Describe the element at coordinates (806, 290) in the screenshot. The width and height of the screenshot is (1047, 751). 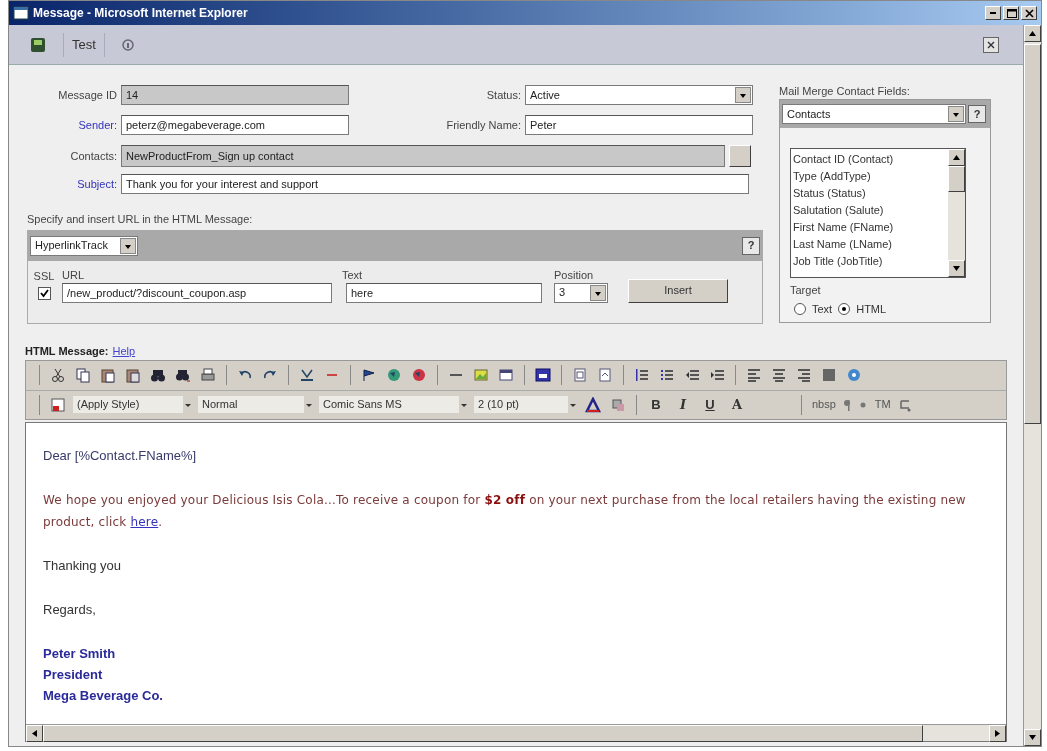
I see `target-label: Target` at that location.